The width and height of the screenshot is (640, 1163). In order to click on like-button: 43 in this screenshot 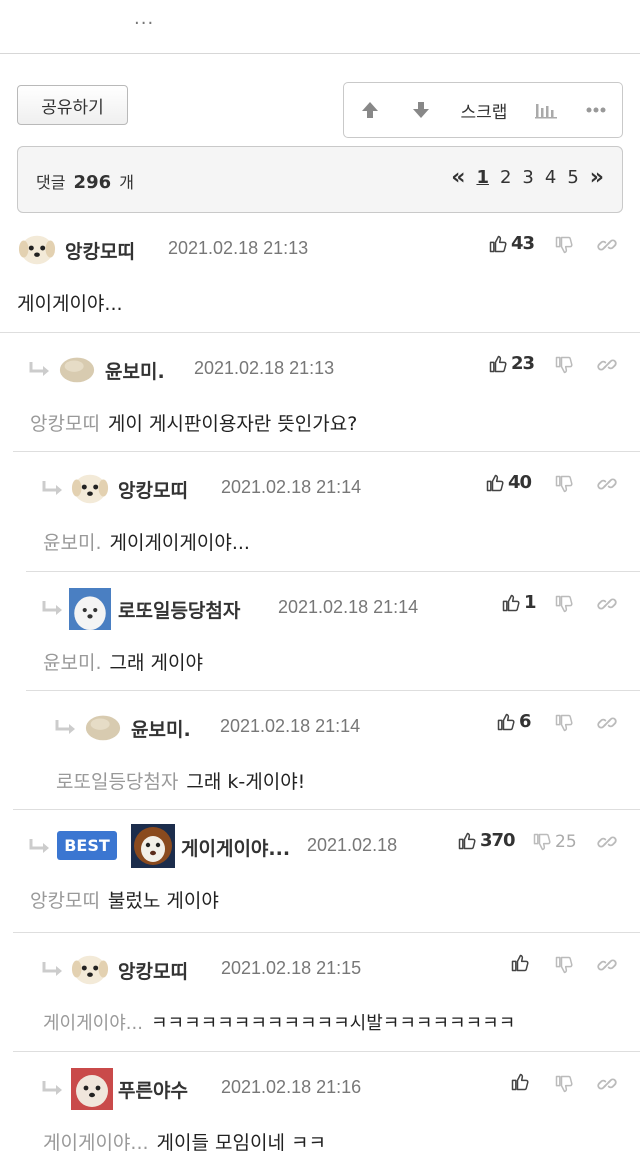, I will do `click(511, 243)`.